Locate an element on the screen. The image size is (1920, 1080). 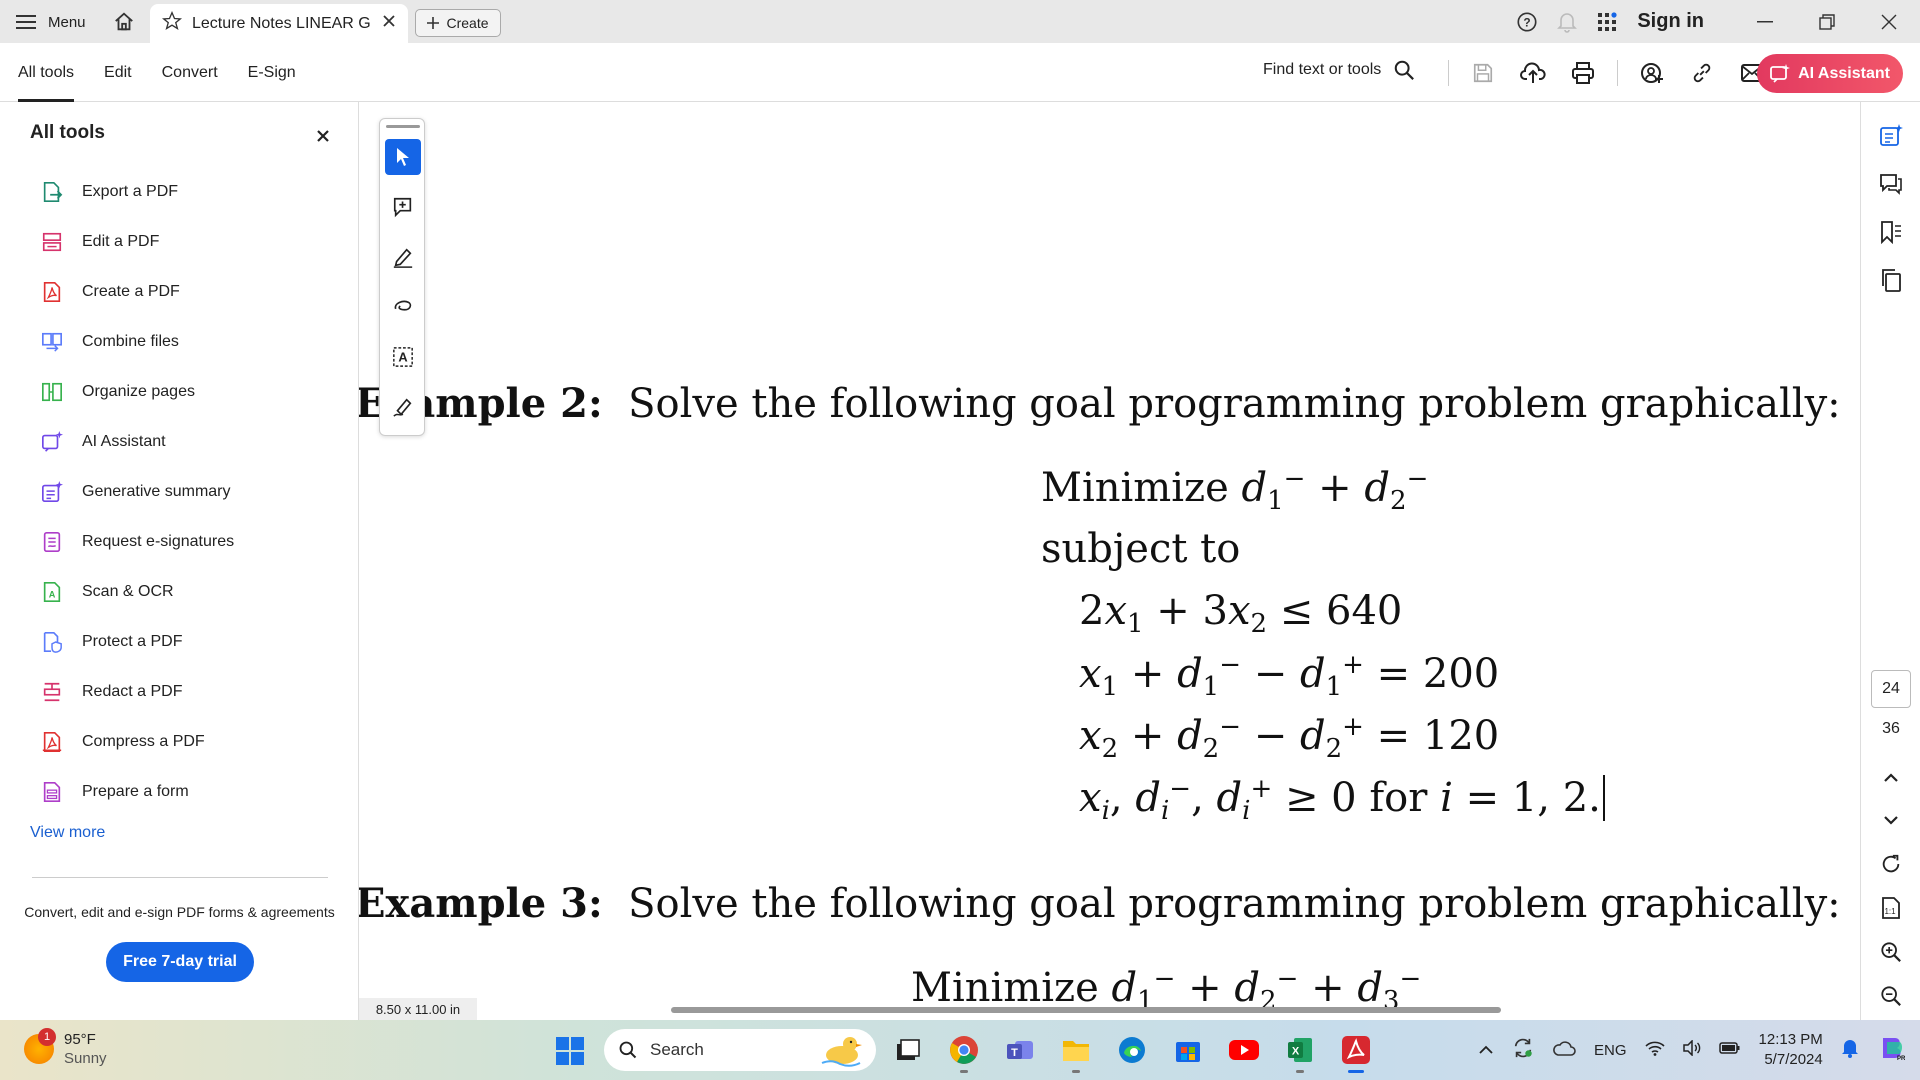
tab-e-sign: E-Sign is located at coordinates (272, 72).